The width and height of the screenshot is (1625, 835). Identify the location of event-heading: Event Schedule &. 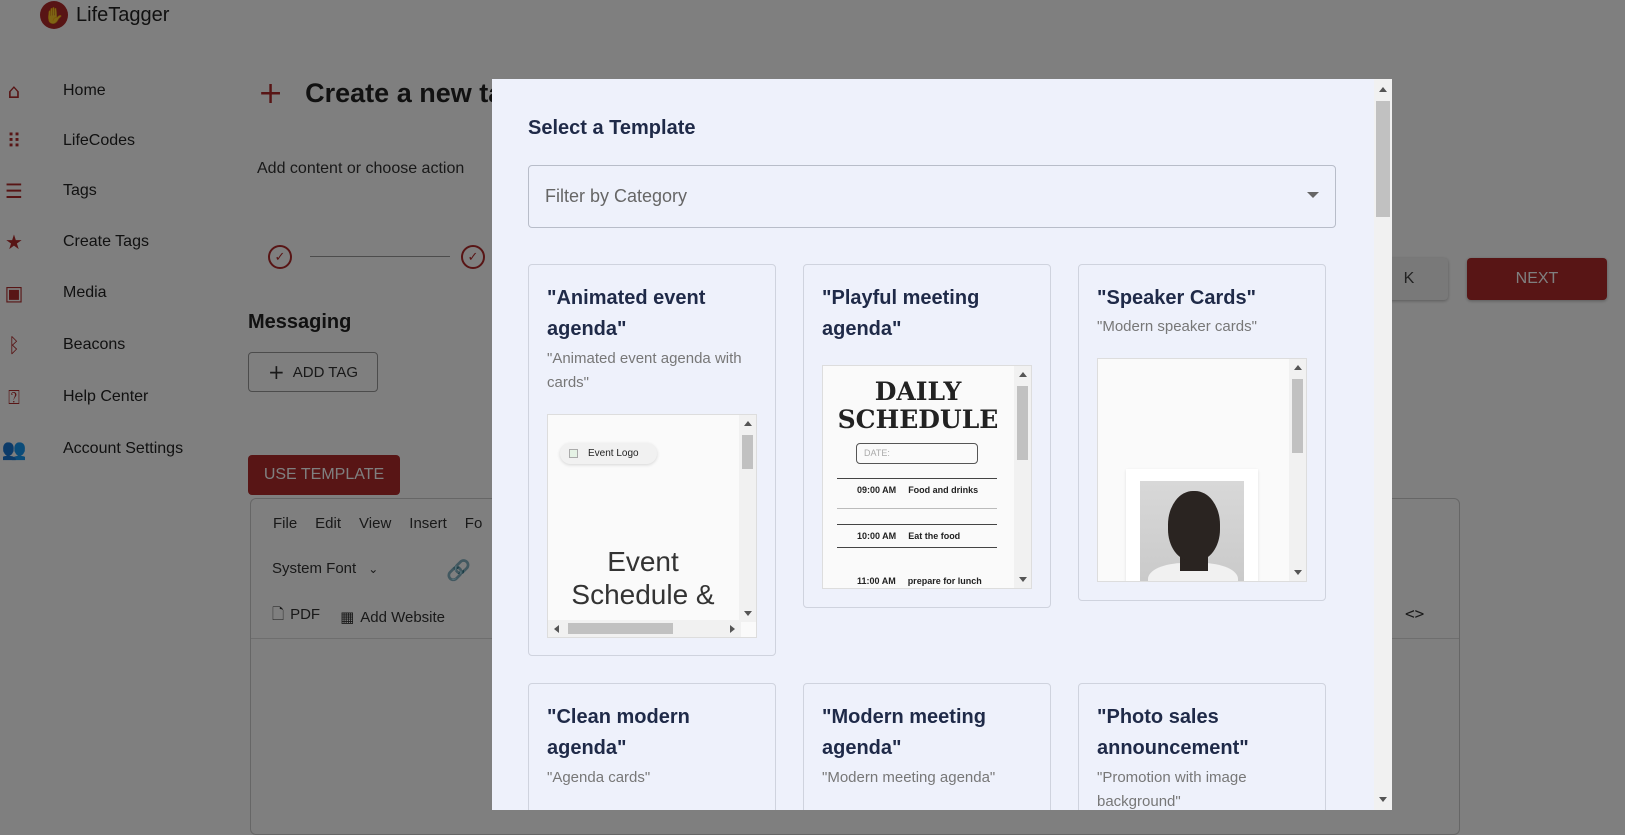
(643, 578).